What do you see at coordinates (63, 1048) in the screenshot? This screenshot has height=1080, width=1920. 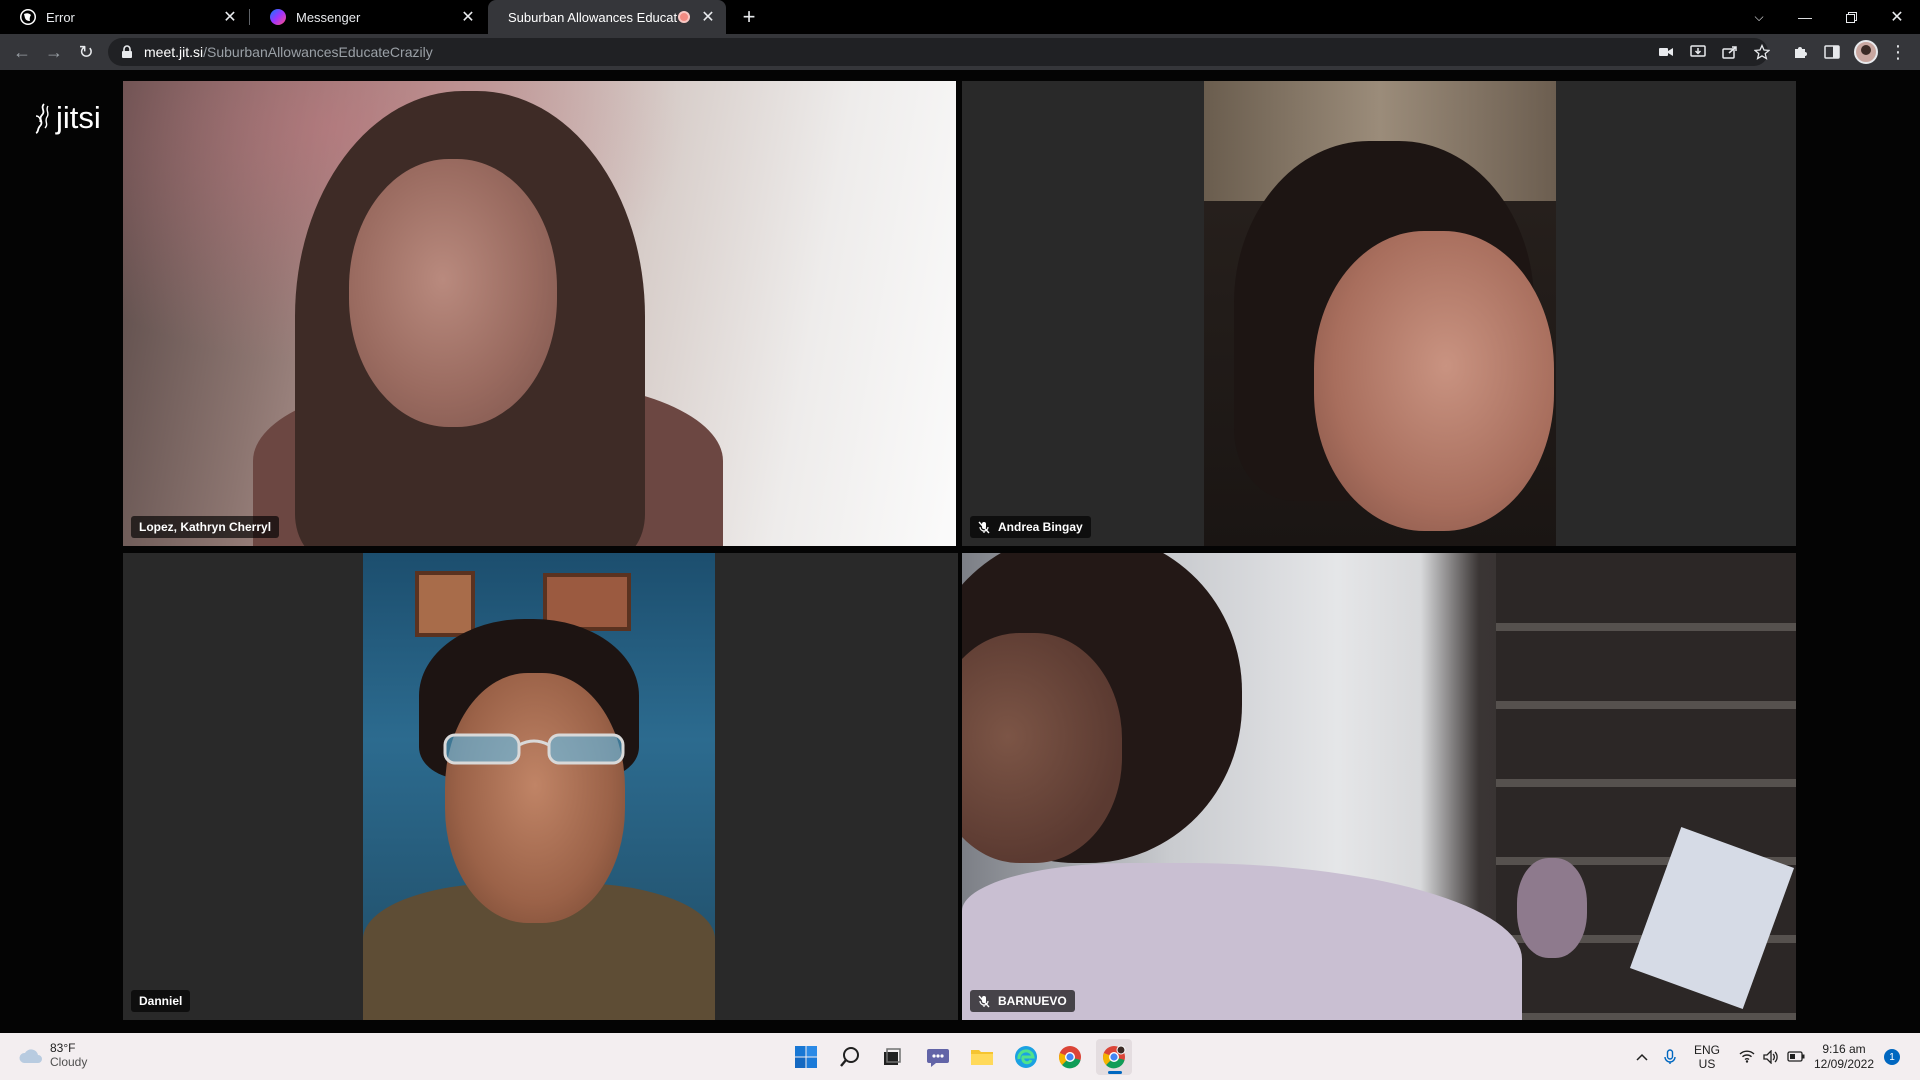 I see `weather-temperature: 83°F` at bounding box center [63, 1048].